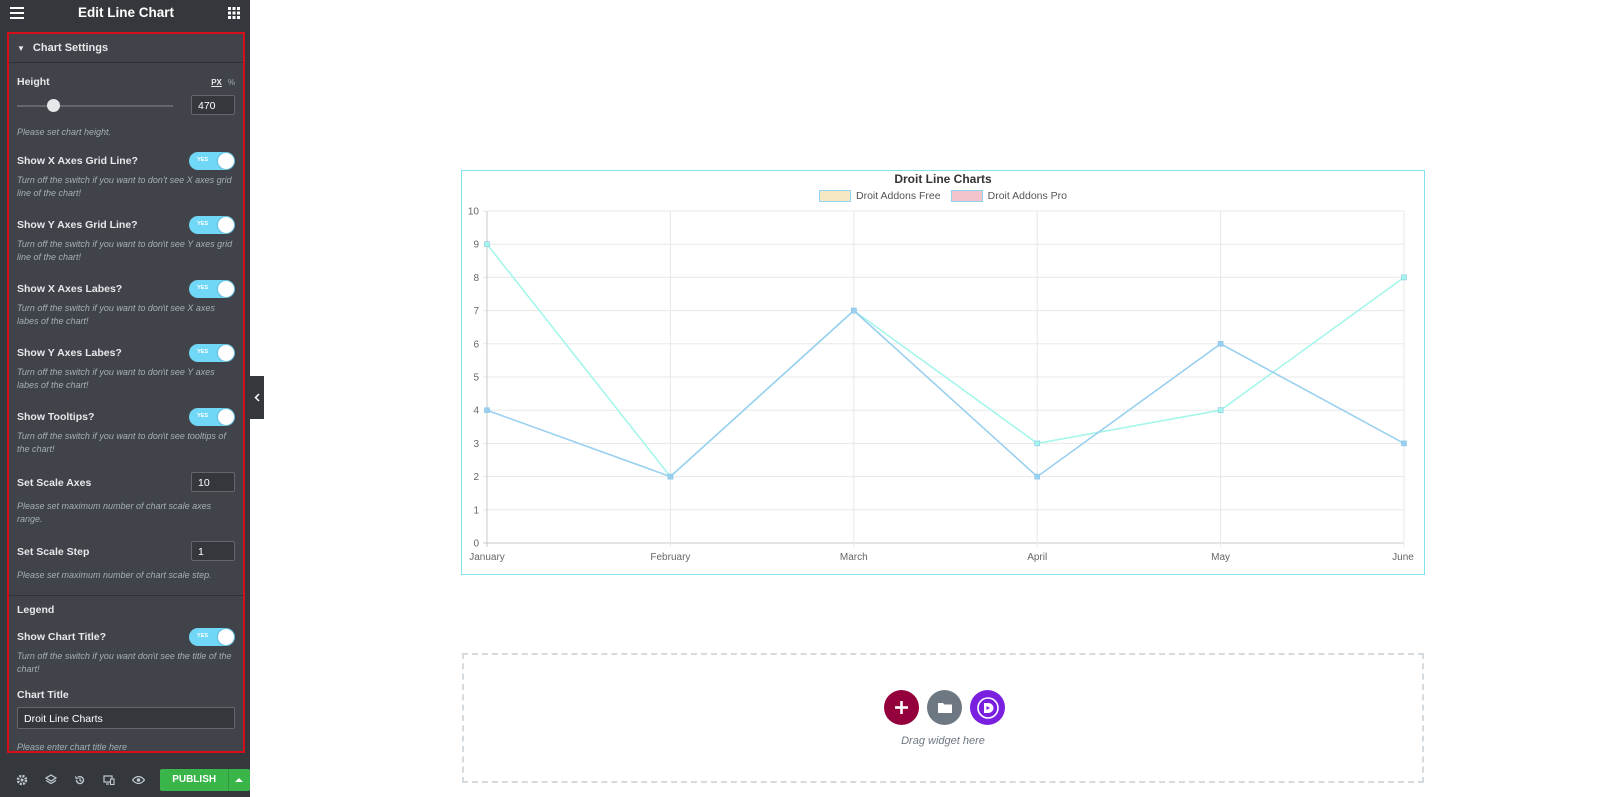 Image resolution: width=1600 pixels, height=797 pixels. What do you see at coordinates (238, 779) in the screenshot?
I see `publish-options-button` at bounding box center [238, 779].